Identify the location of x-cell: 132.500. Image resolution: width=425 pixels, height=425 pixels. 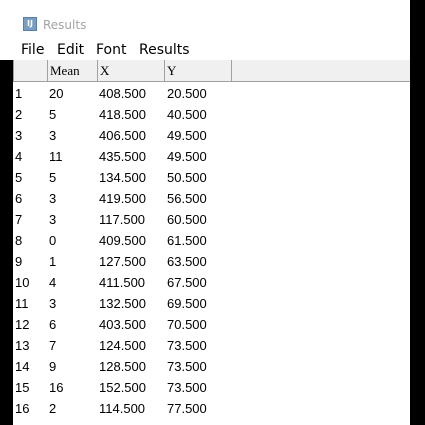
(122, 303).